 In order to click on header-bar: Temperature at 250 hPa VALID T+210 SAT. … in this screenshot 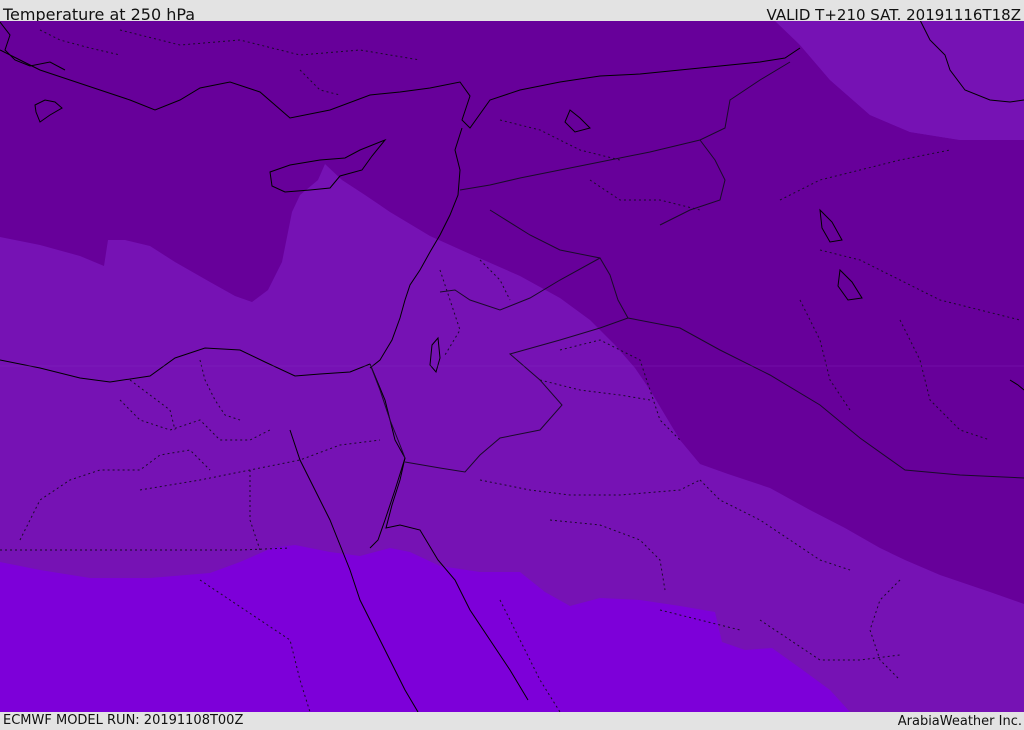, I will do `click(512, 12)`.